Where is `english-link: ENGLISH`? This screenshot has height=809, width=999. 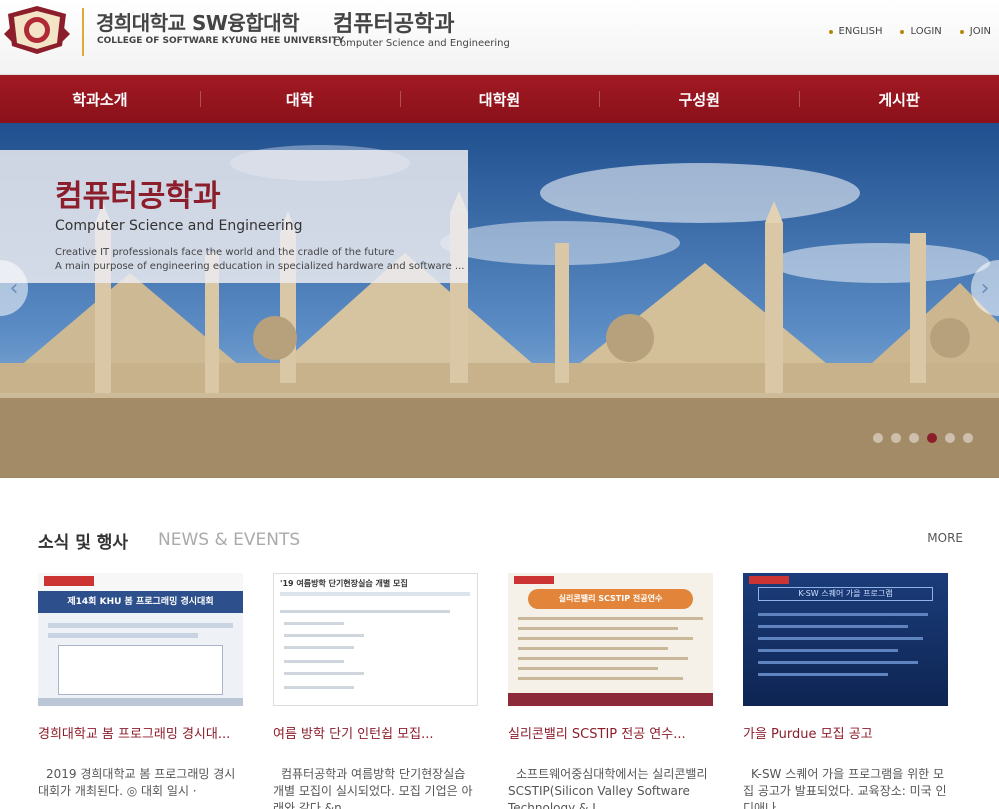
english-link: ENGLISH is located at coordinates (855, 31).